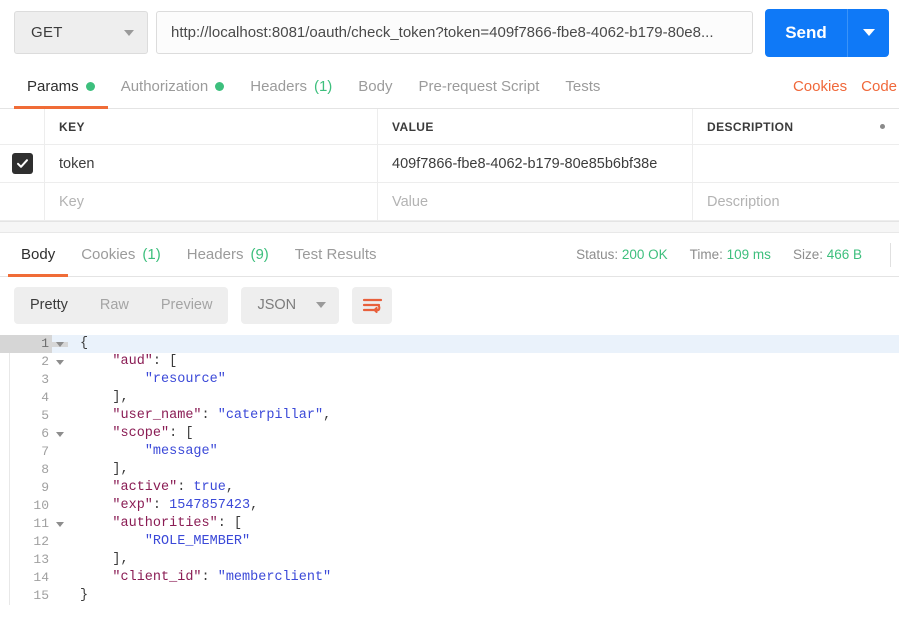 The height and width of the screenshot is (625, 899). What do you see at coordinates (145, 361) in the screenshot?
I see `code-text: "aud": [` at bounding box center [145, 361].